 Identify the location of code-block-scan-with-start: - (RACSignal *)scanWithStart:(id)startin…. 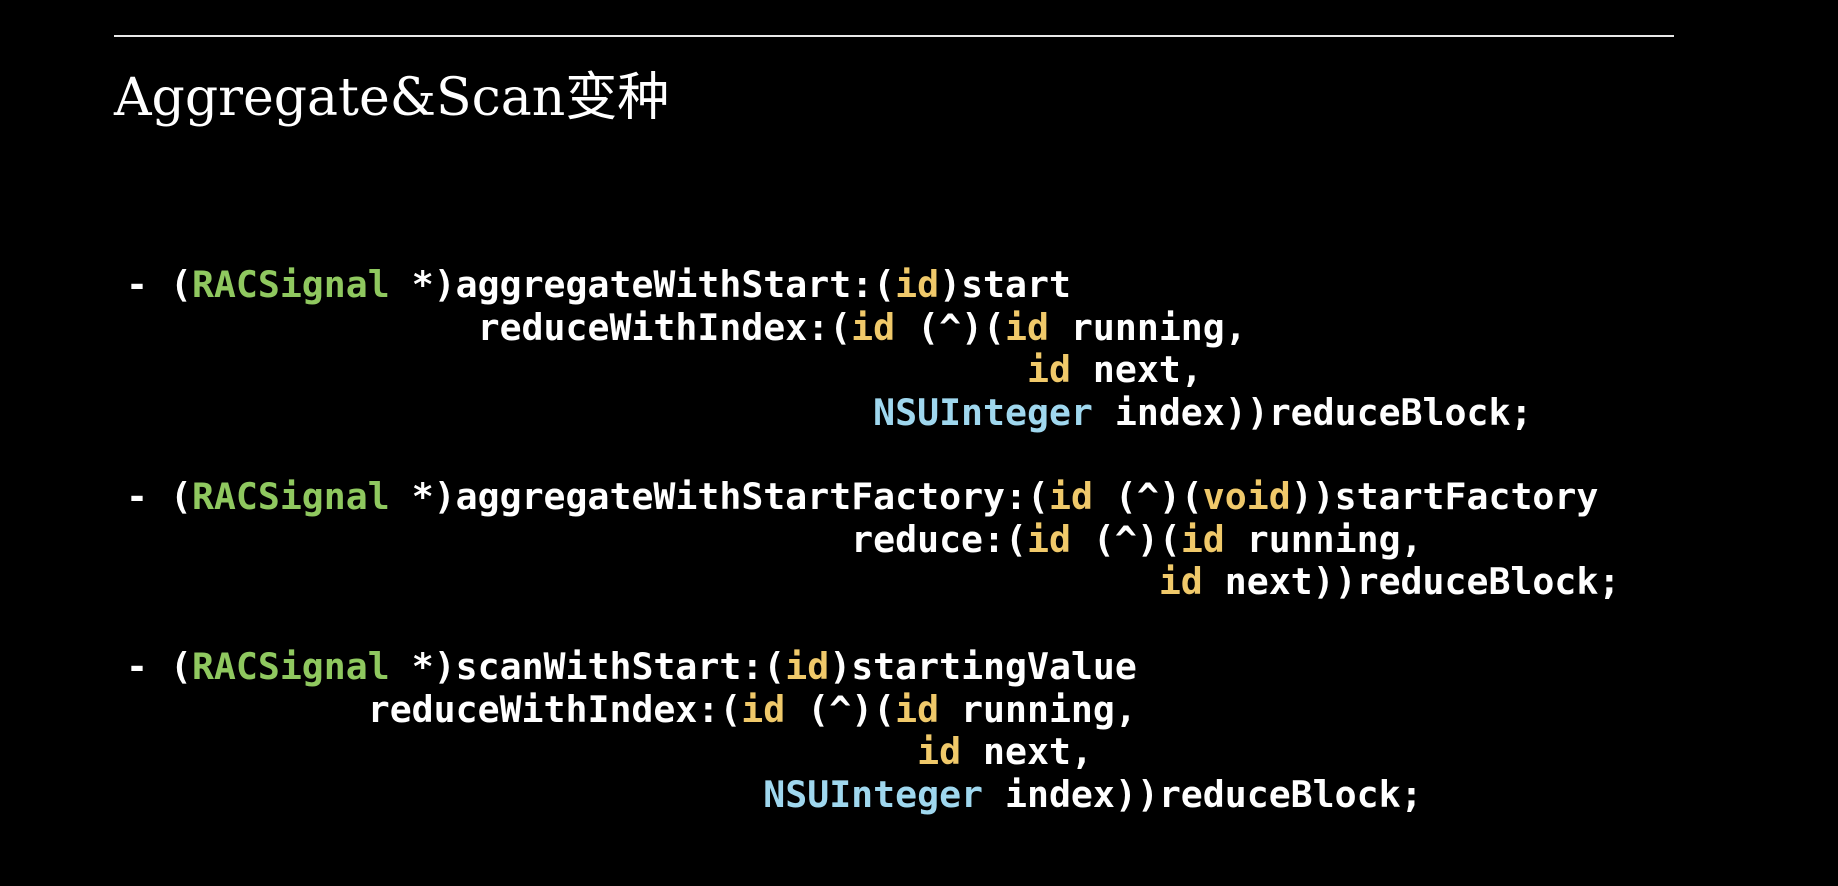
(774, 730).